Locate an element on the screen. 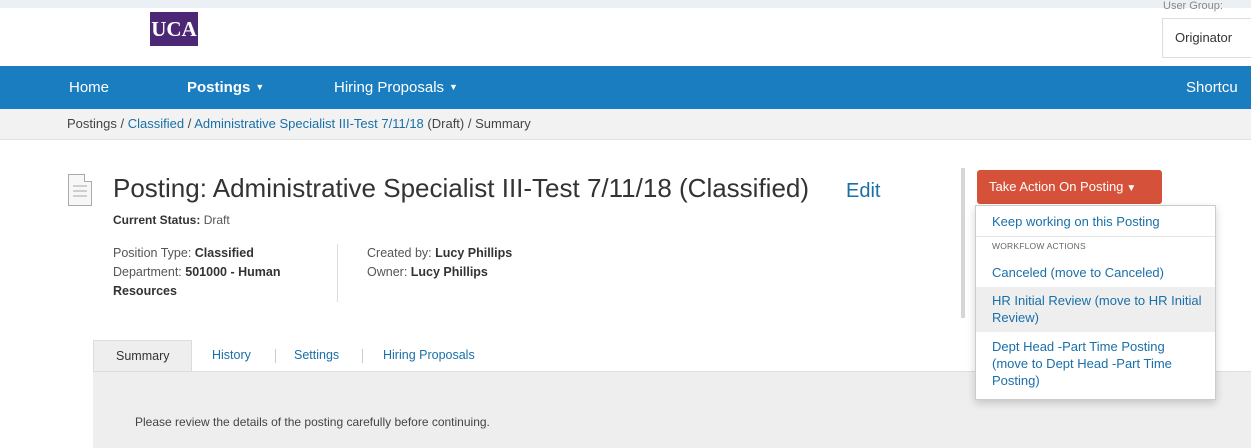 This screenshot has height=448, width=1251. menu-divider is located at coordinates (1095, 236).